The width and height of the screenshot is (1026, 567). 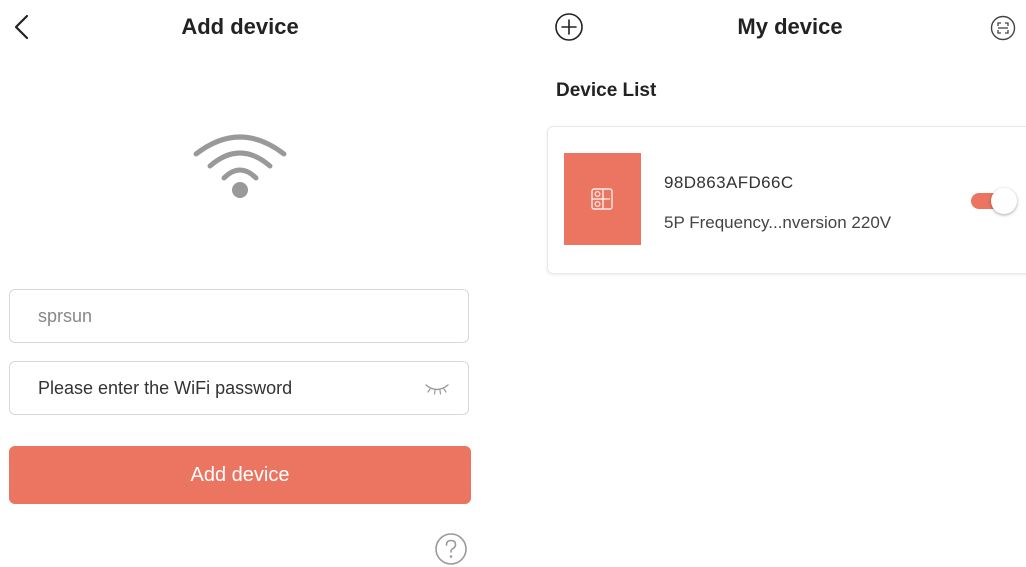 I want to click on wifi-name-input, so click(x=210, y=316).